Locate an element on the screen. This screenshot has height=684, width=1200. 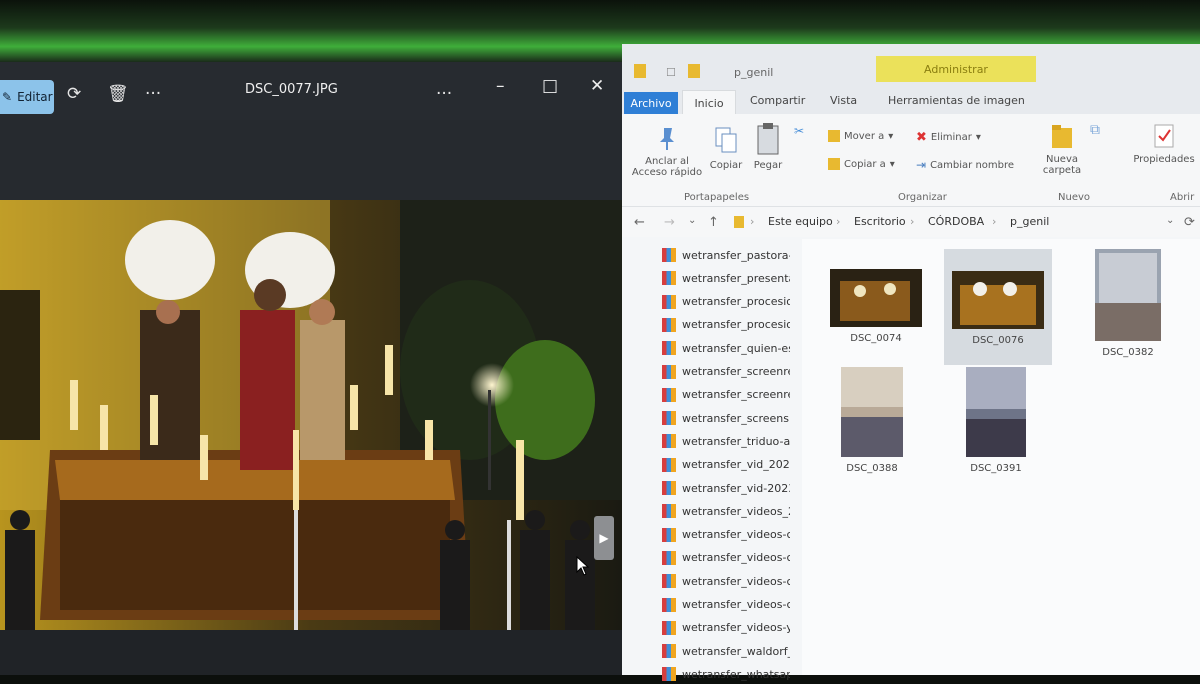
move-to-button: Mover a ▾ is located at coordinates (860, 136).